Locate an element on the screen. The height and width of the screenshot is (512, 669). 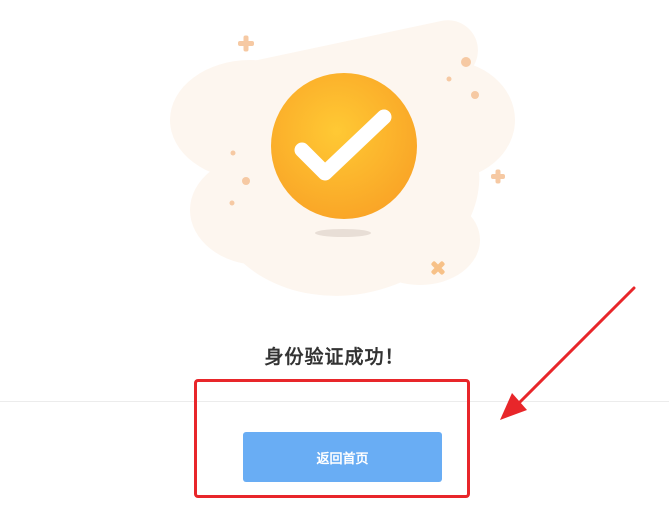
return-home-button: 返回首页 is located at coordinates (342, 457).